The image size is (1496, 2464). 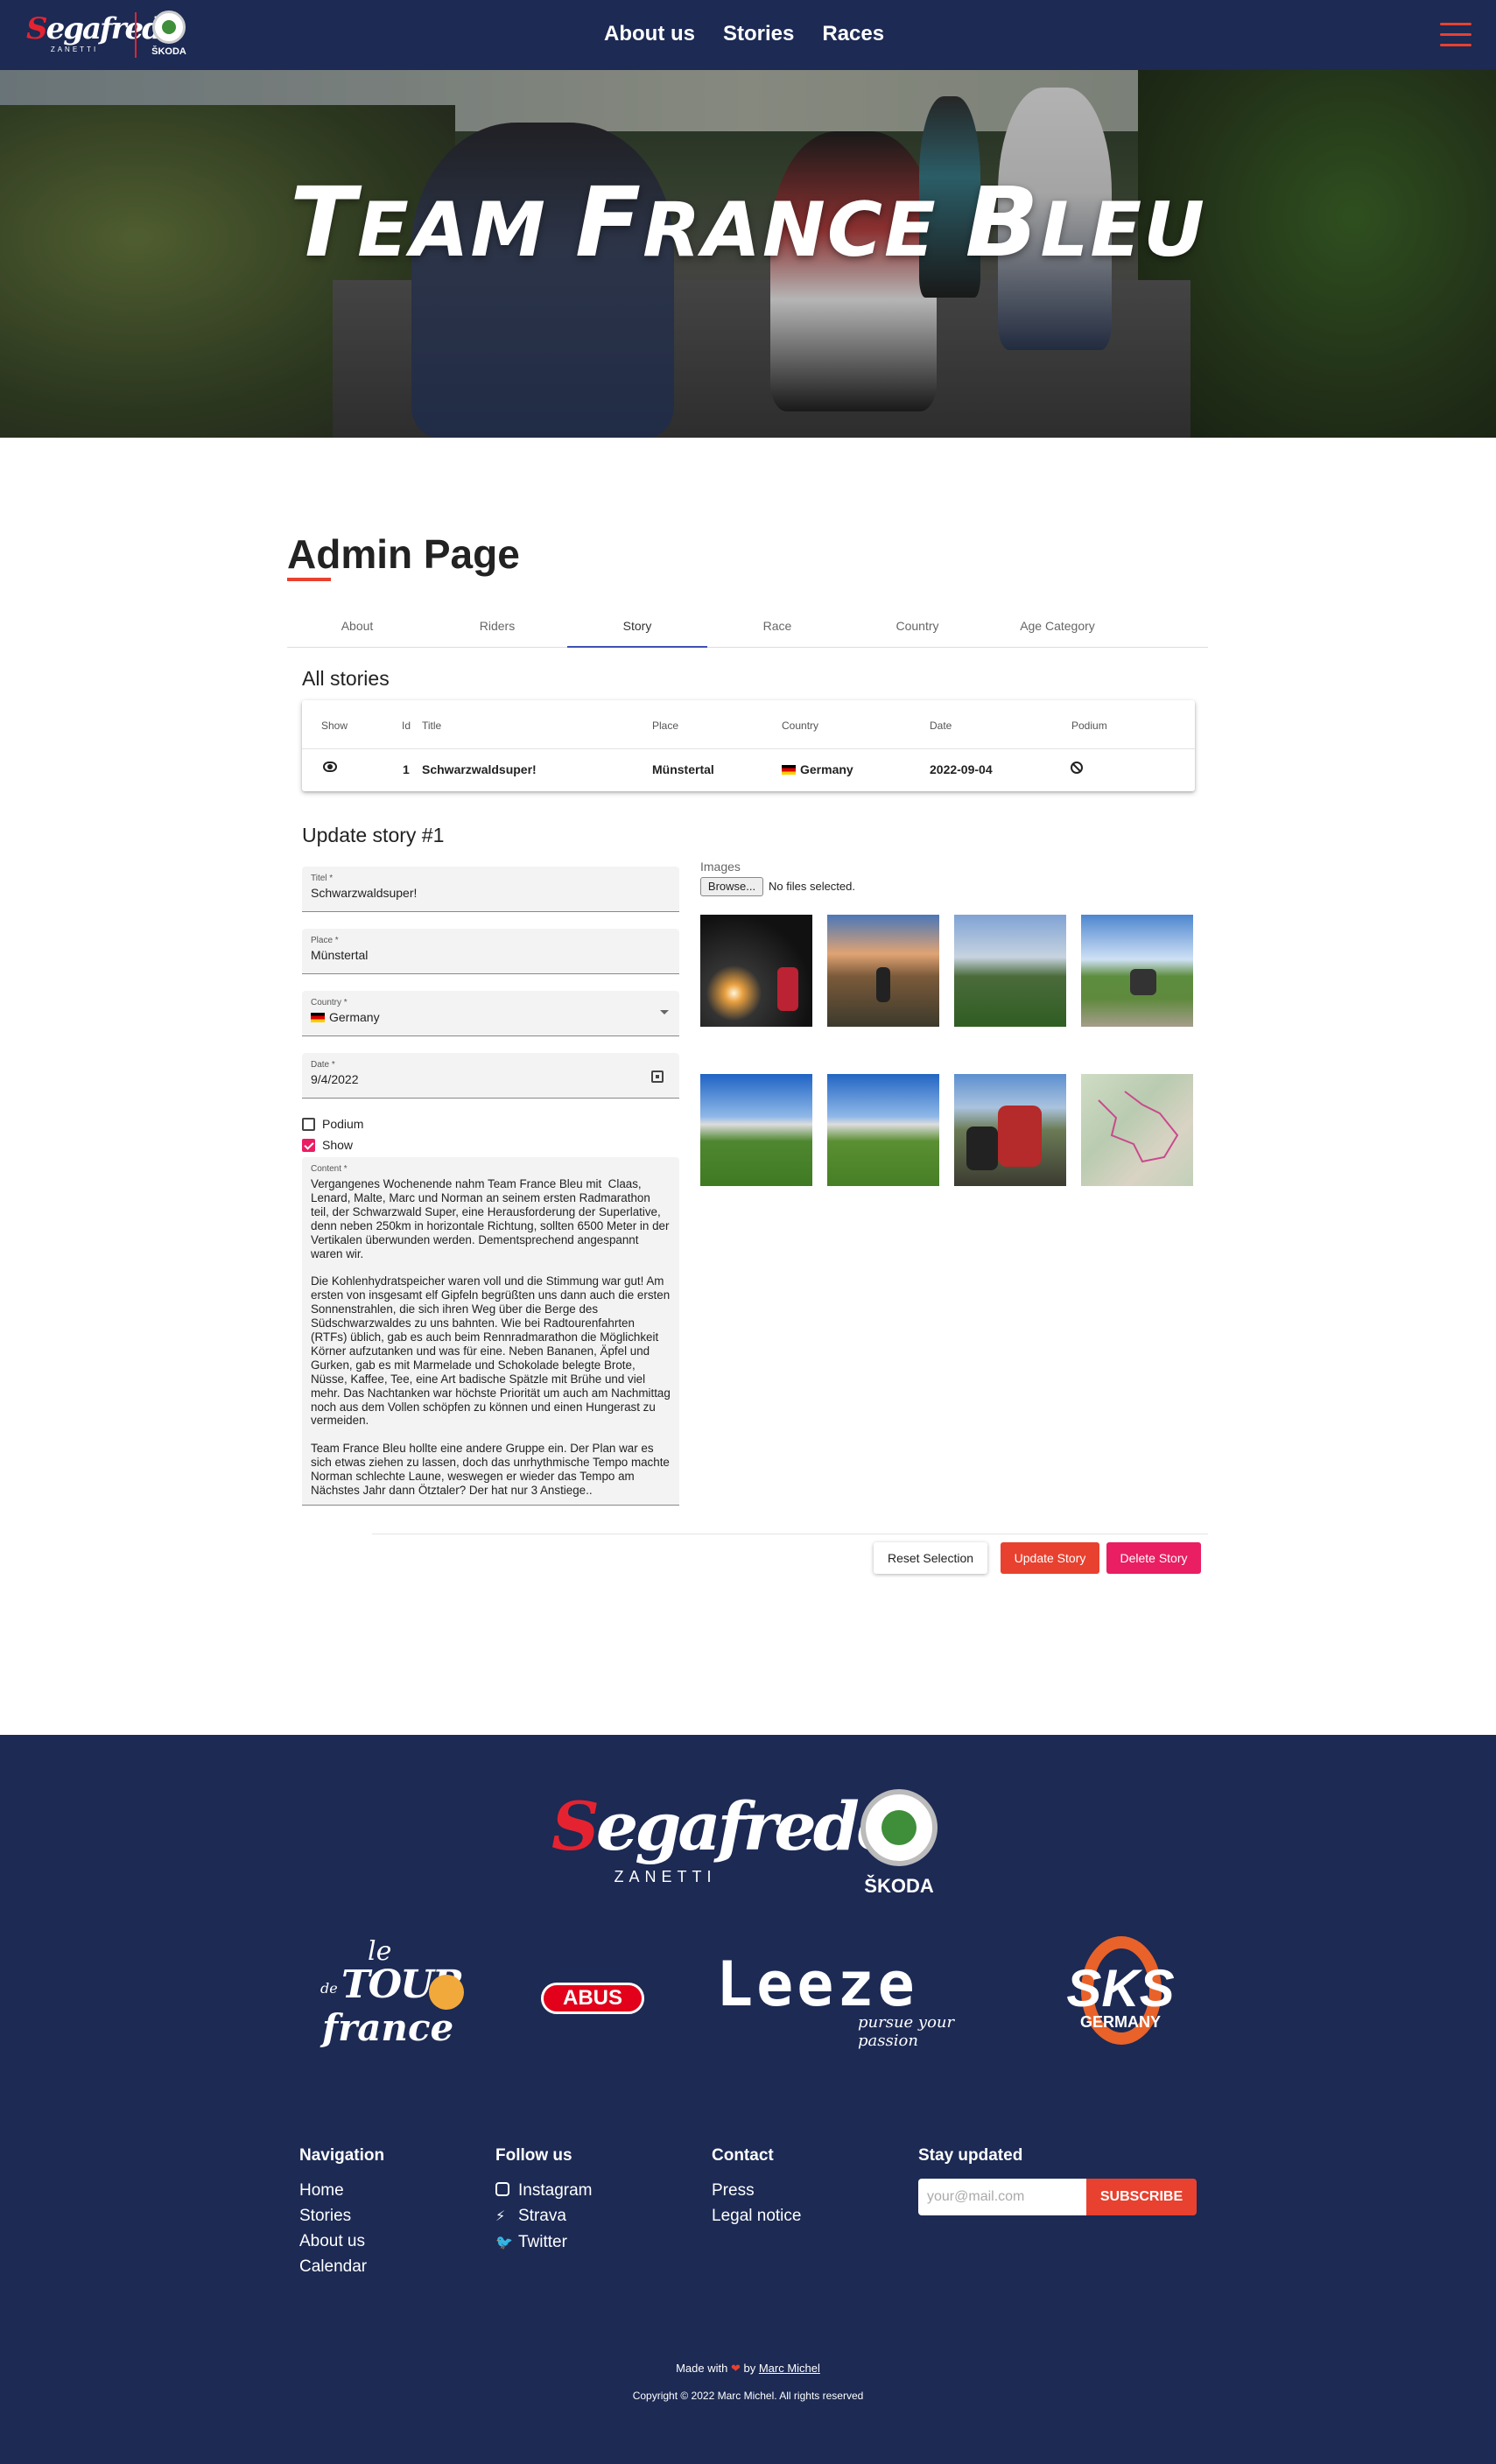 I want to click on table-divider, so click(x=748, y=748).